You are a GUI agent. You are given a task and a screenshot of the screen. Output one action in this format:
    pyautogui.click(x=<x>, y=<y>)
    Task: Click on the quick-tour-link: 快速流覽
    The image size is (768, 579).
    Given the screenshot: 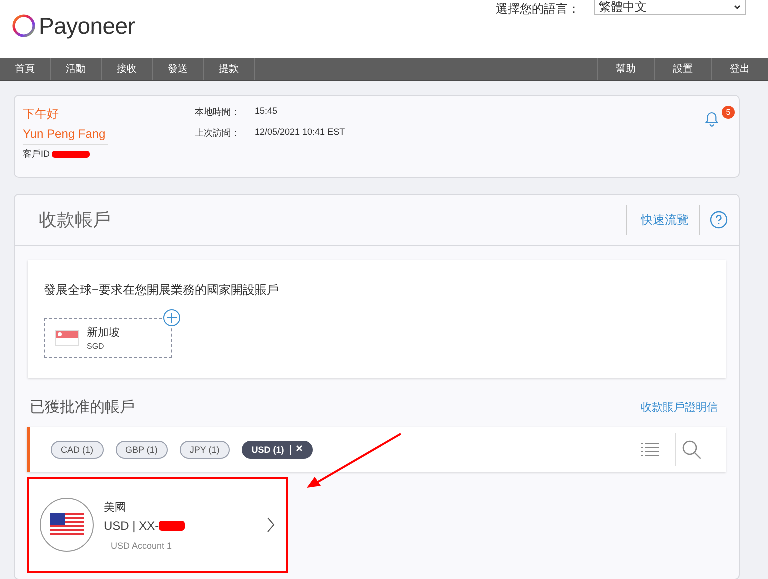 What is the action you would take?
    pyautogui.click(x=662, y=220)
    